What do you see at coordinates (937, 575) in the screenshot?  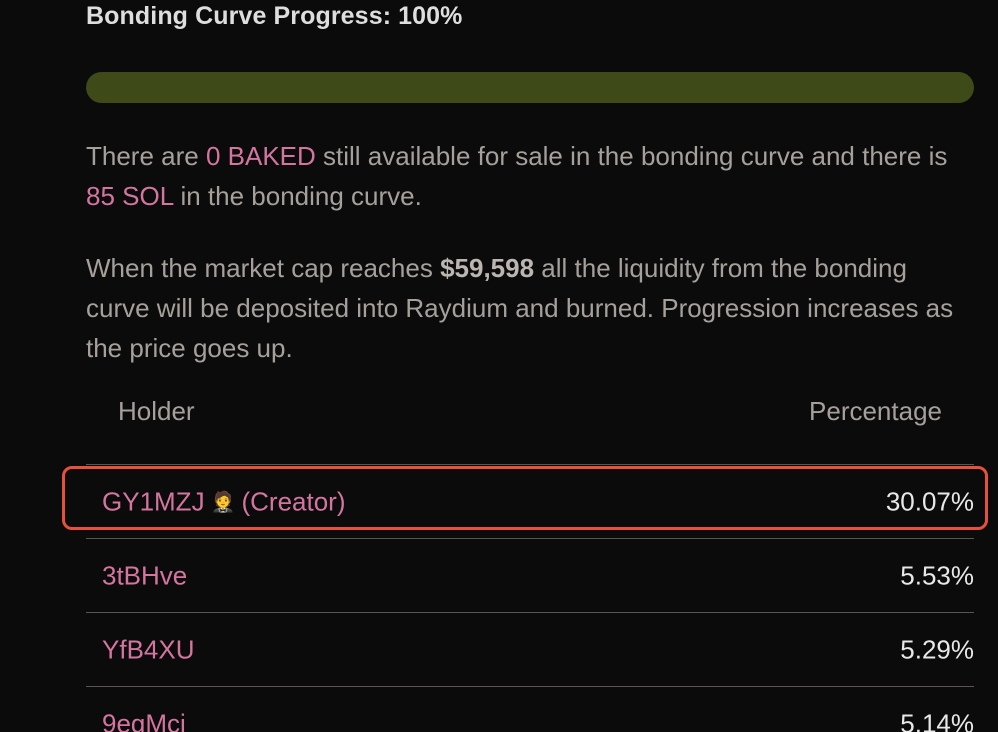 I see `holder-percentage: 5.53%` at bounding box center [937, 575].